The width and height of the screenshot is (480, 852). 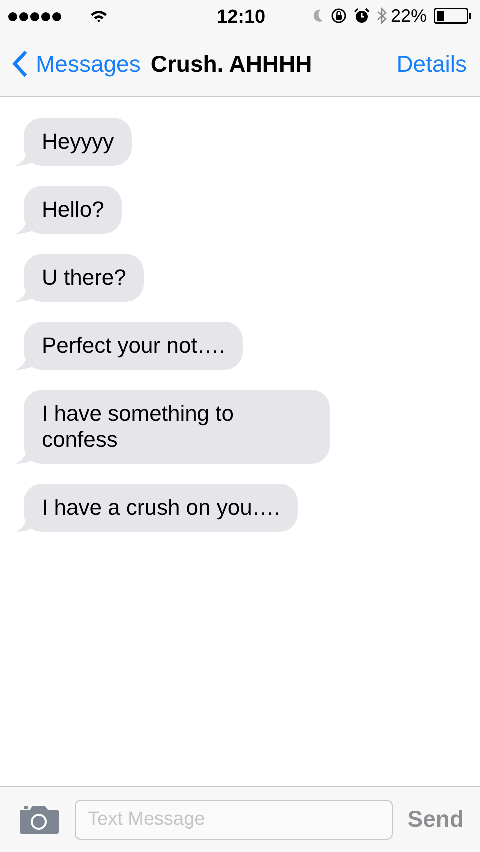 What do you see at coordinates (36, 17) in the screenshot?
I see `signal-icon` at bounding box center [36, 17].